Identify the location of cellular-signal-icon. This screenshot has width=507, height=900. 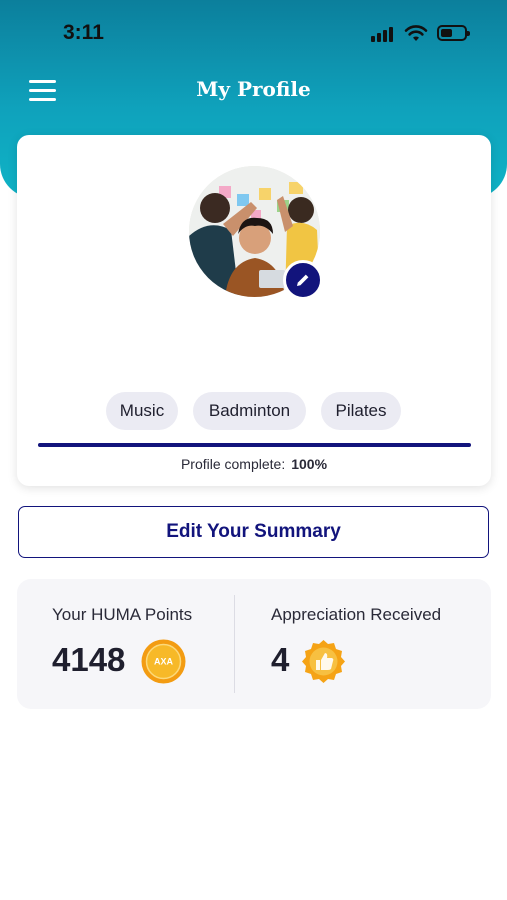
(384, 34).